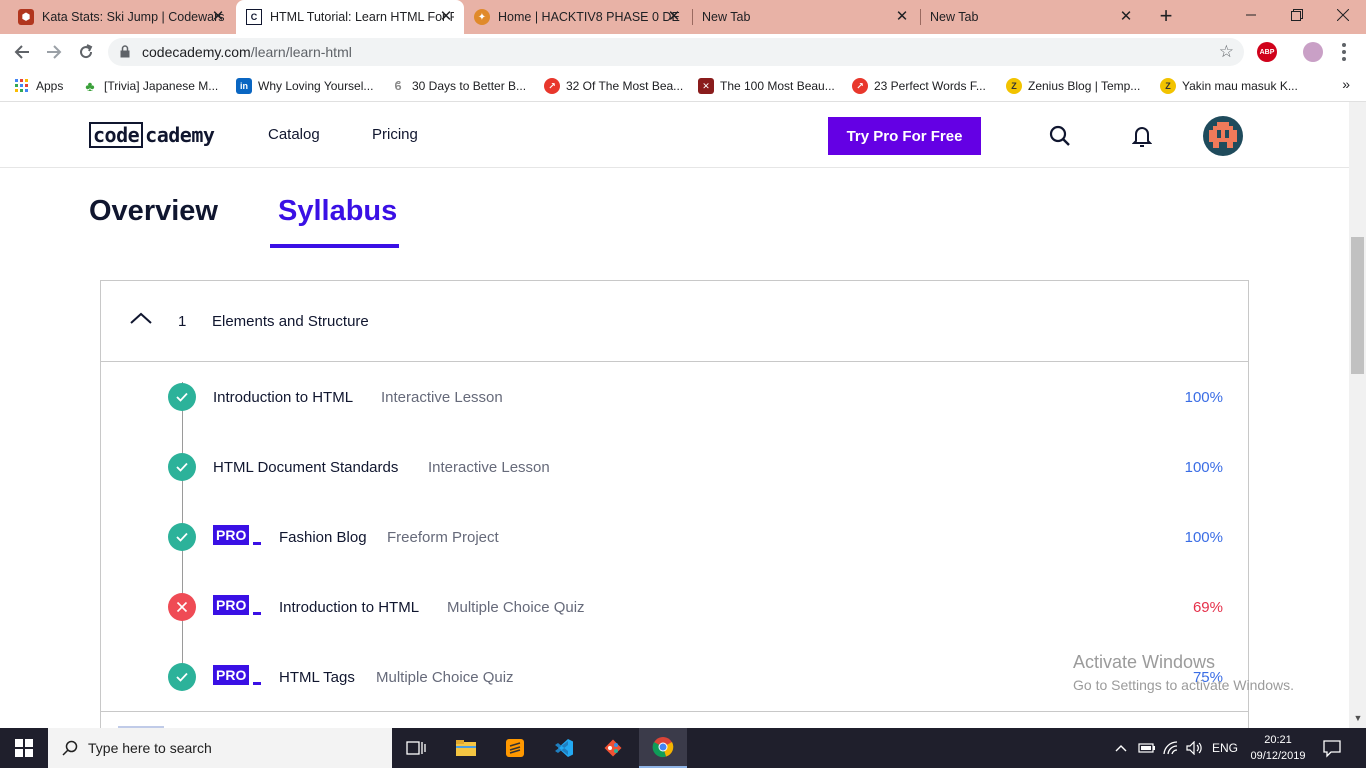 This screenshot has height=768, width=1366. What do you see at coordinates (38, 86) in the screenshot?
I see `bookmark-apps: Apps` at bounding box center [38, 86].